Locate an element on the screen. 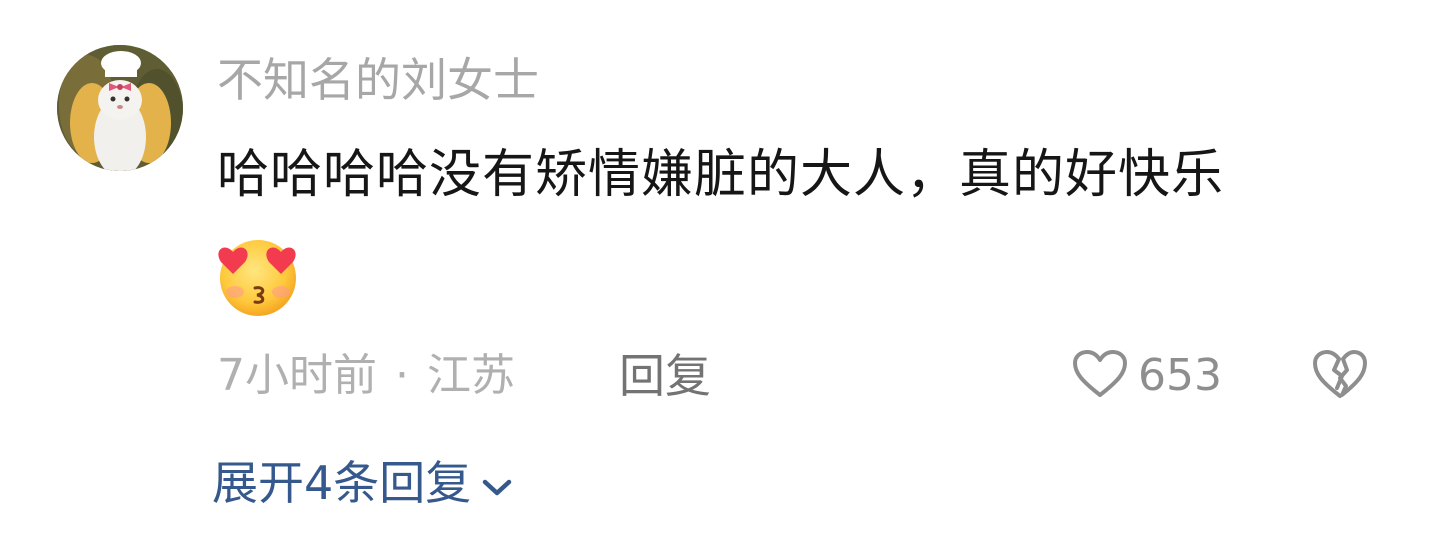 This screenshot has width=1440, height=538. comment-text: 哈哈哈哈没有矫情嫌脏的大人，真的好快乐 is located at coordinates (721, 175).